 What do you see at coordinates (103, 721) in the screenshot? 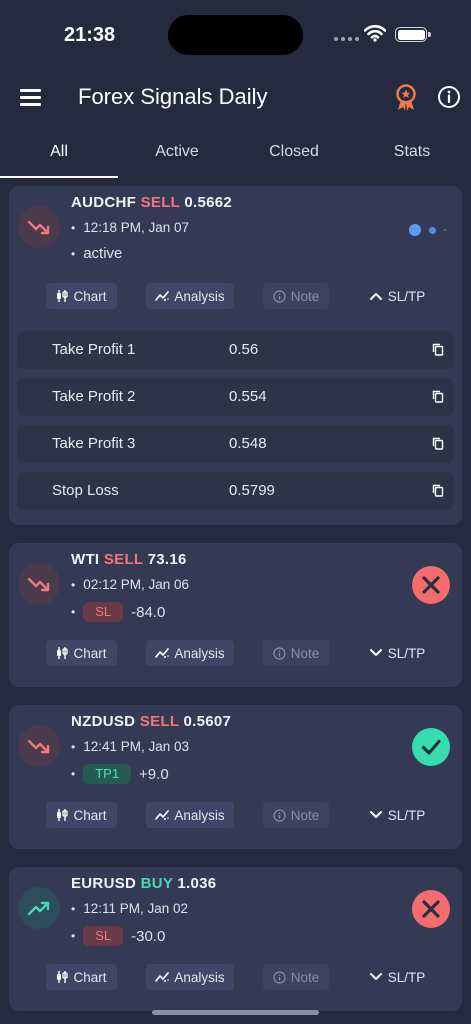
I see `pair-label: NZDUSD` at bounding box center [103, 721].